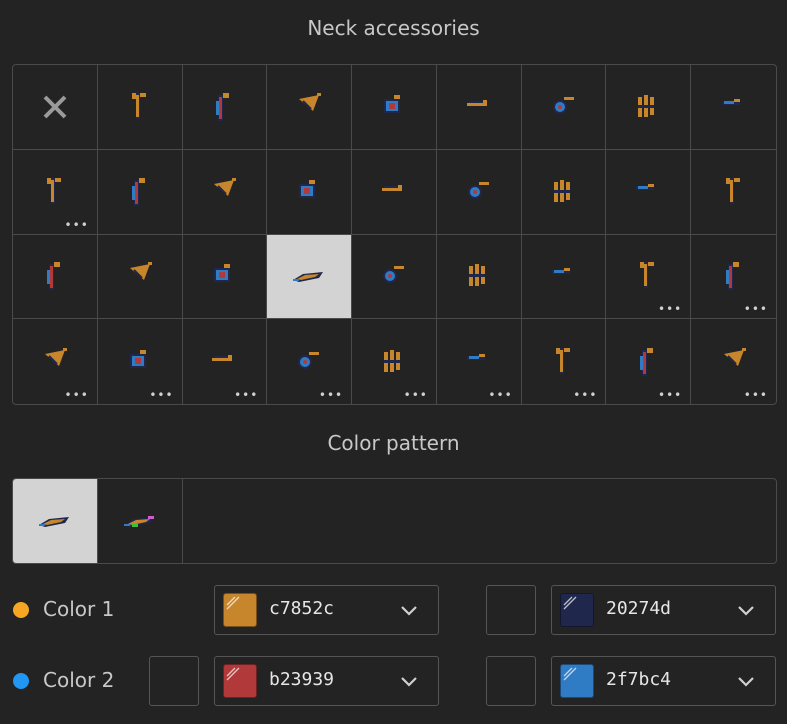 Image resolution: width=787 pixels, height=724 pixels. I want to click on color-1-primary-hex: c7852c, so click(302, 608).